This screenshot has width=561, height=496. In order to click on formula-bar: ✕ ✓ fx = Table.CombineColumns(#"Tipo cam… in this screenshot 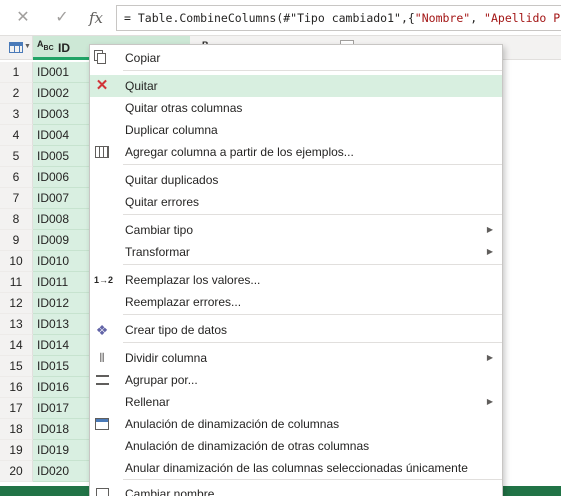, I will do `click(280, 18)`.